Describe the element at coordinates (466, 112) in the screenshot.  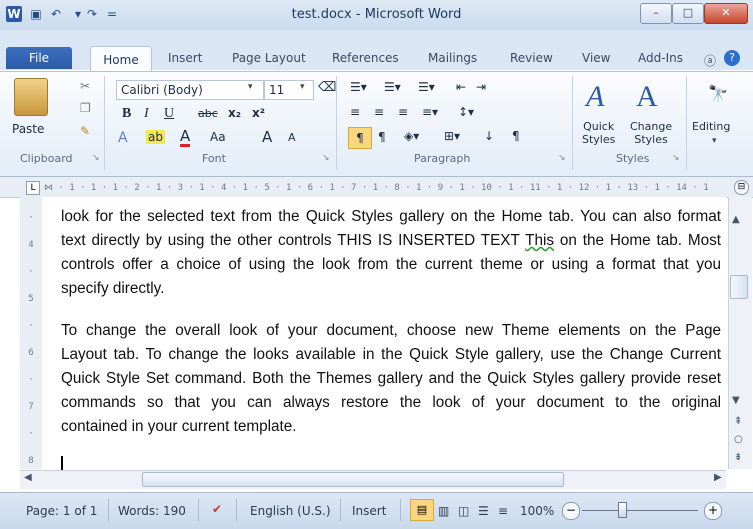
I see `line-spacing-icon: ↕▾` at that location.